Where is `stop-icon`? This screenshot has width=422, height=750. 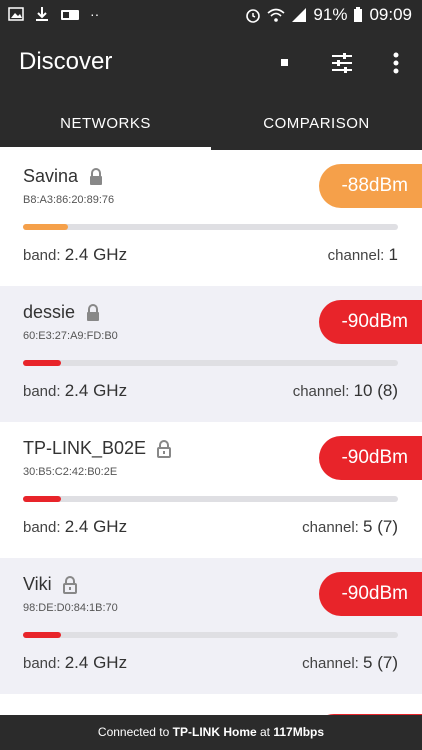 stop-icon is located at coordinates (285, 63).